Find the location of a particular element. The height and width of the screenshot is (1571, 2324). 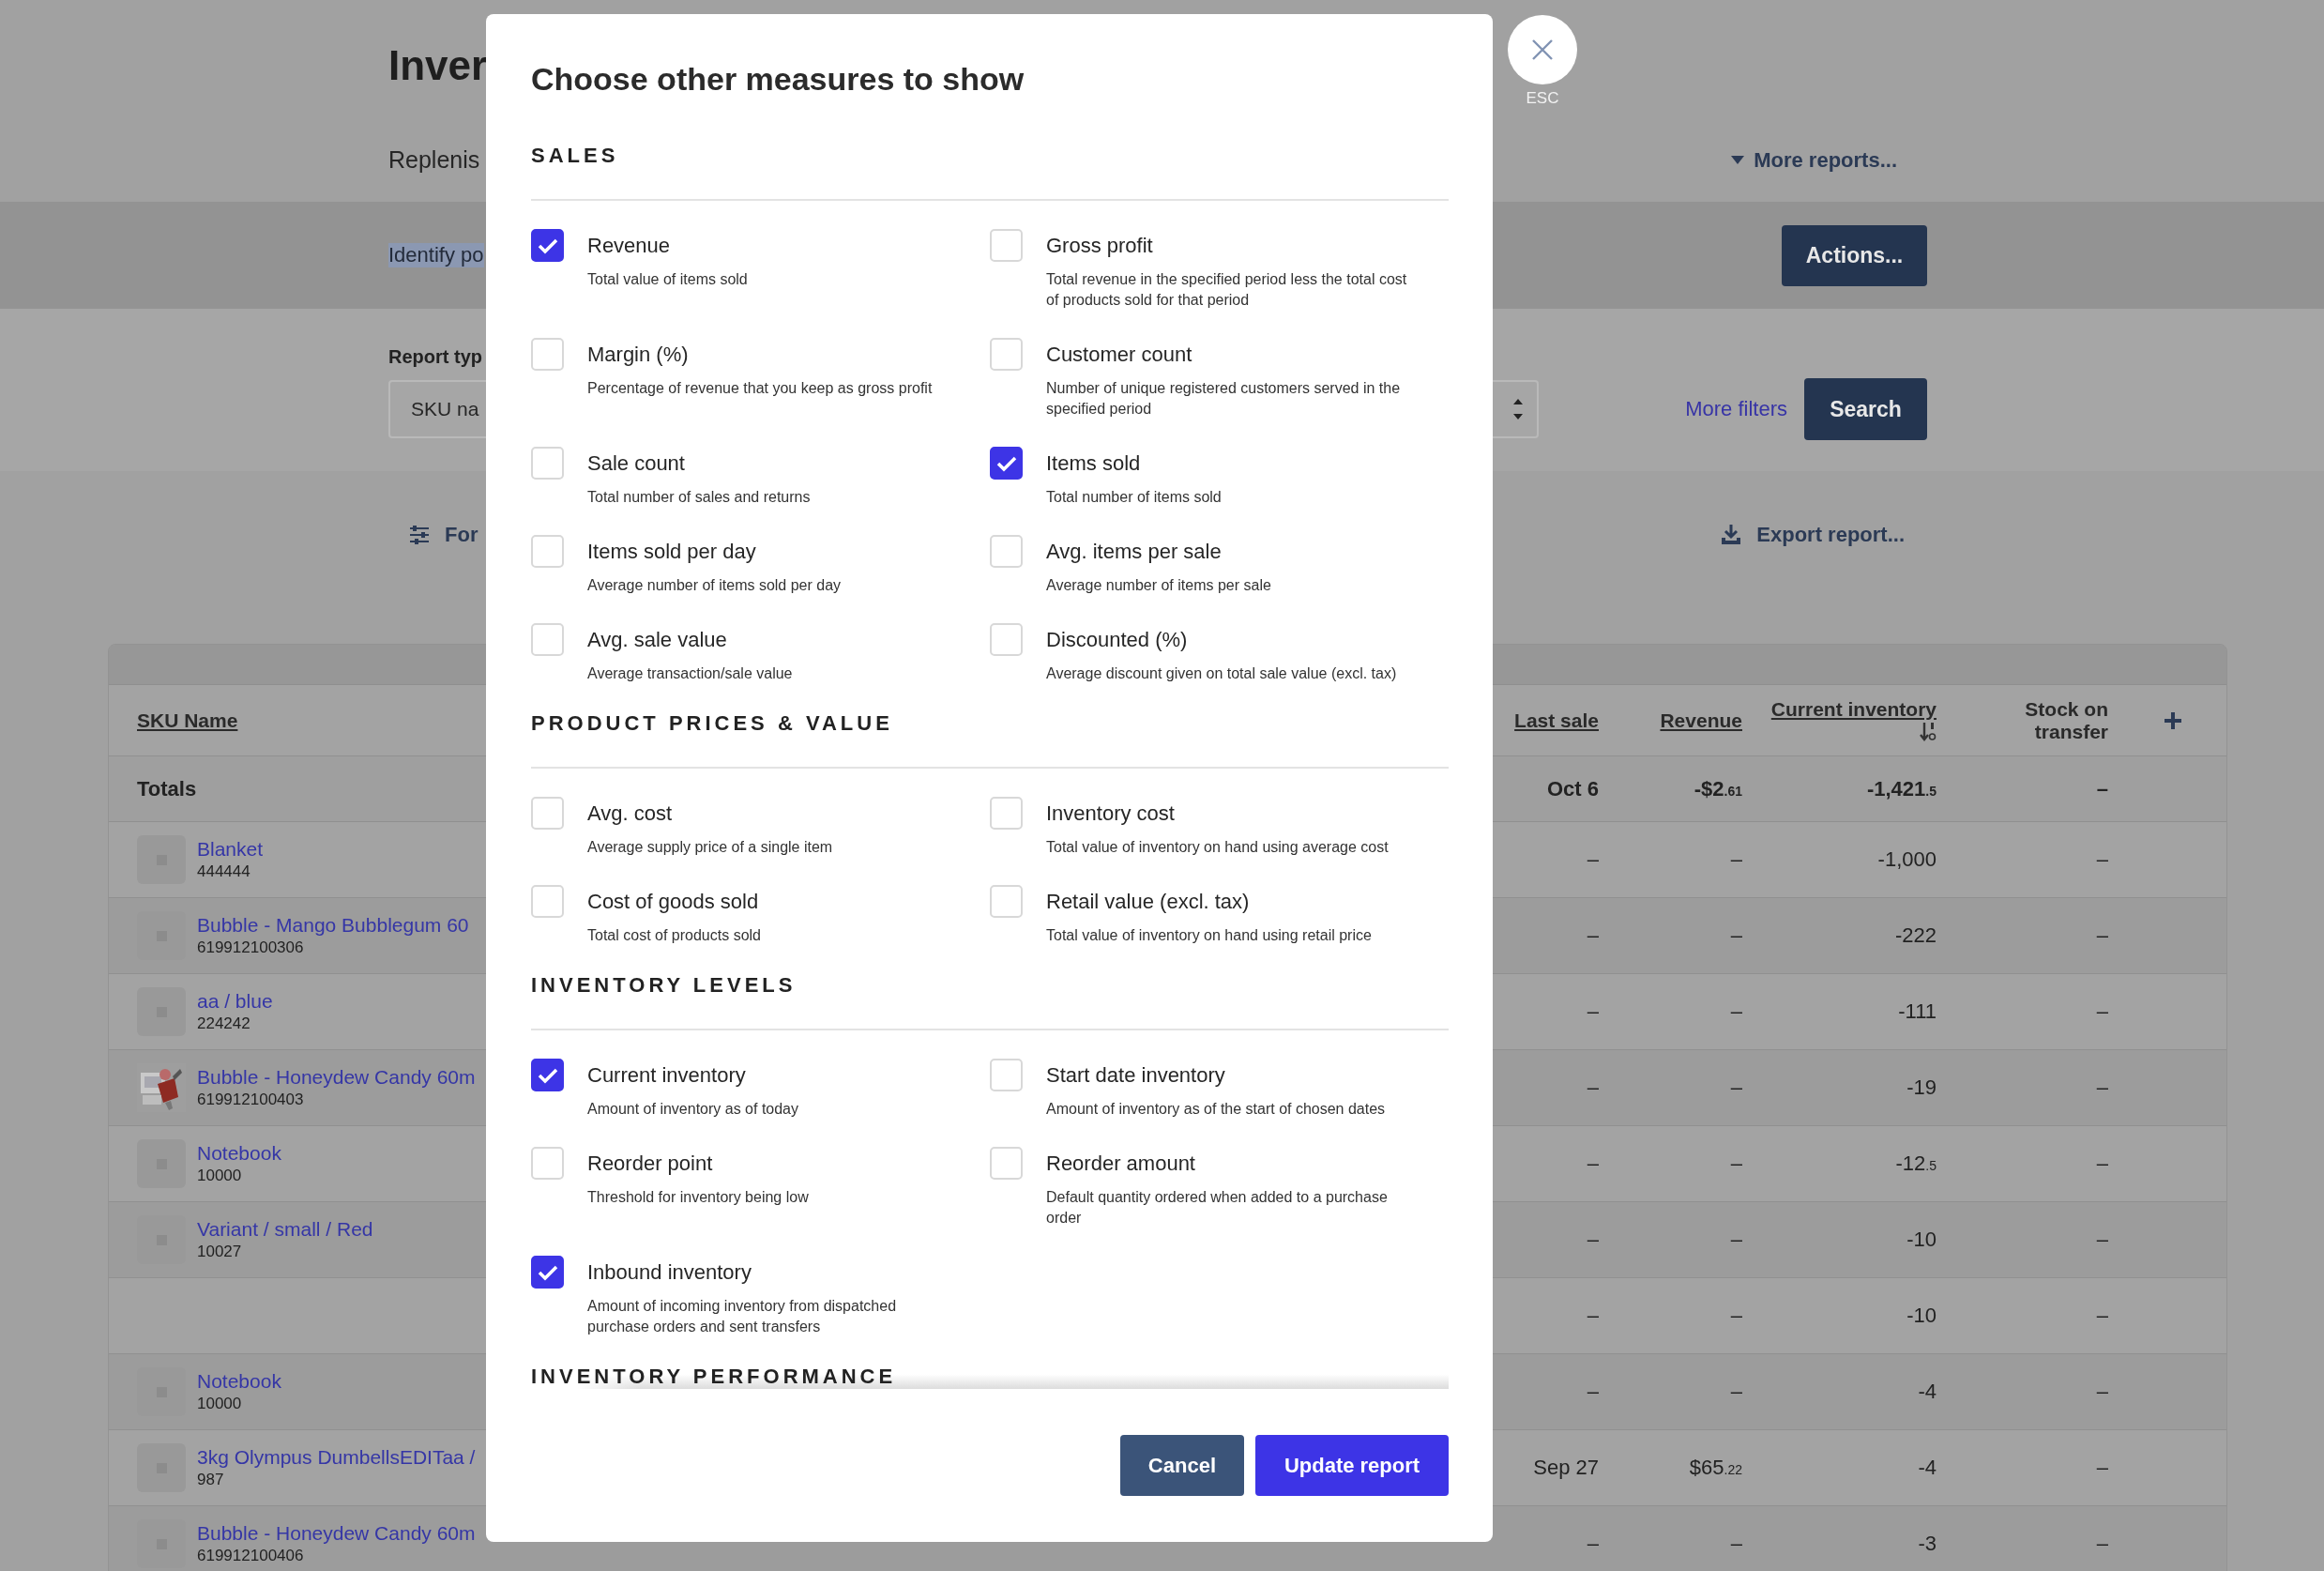

measure-label: Retail value (excl. tax) is located at coordinates (1228, 901).